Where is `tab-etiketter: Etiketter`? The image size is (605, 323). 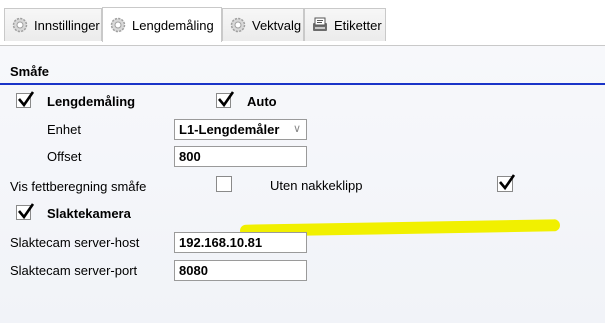 tab-etiketter: Etiketter is located at coordinates (345, 24).